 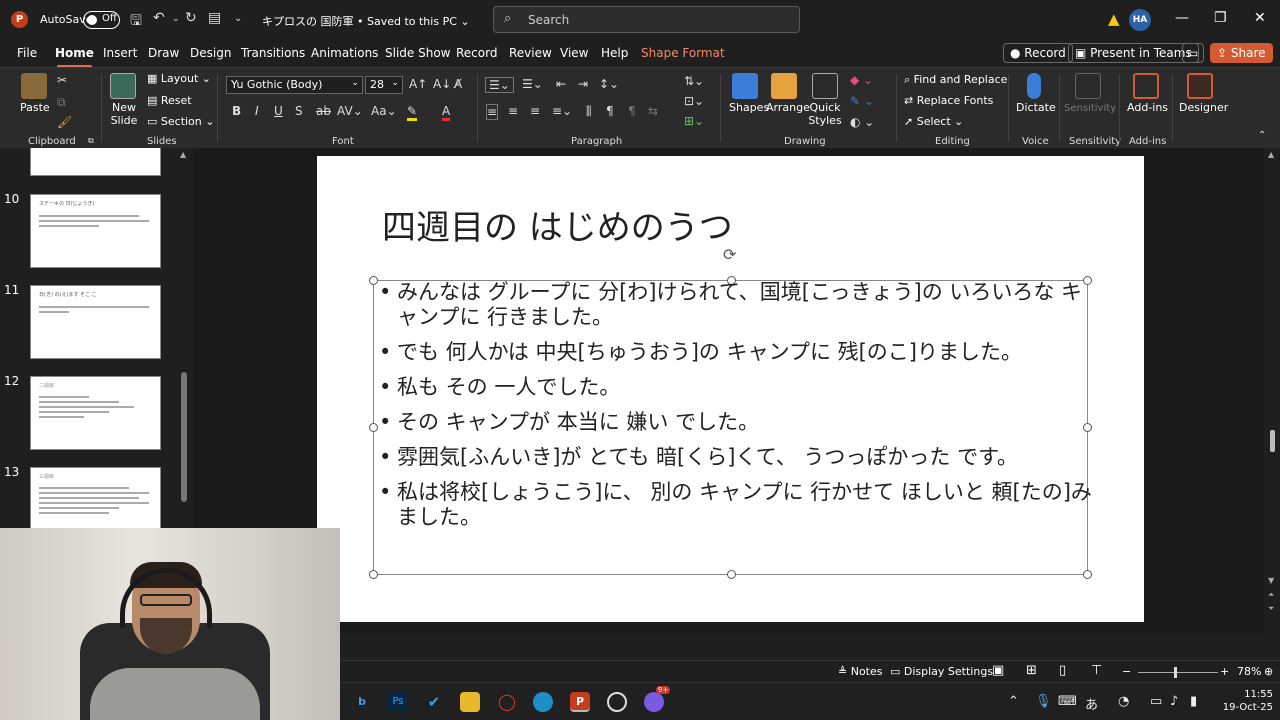 What do you see at coordinates (446, 112) in the screenshot?
I see `font-color-icon: A` at bounding box center [446, 112].